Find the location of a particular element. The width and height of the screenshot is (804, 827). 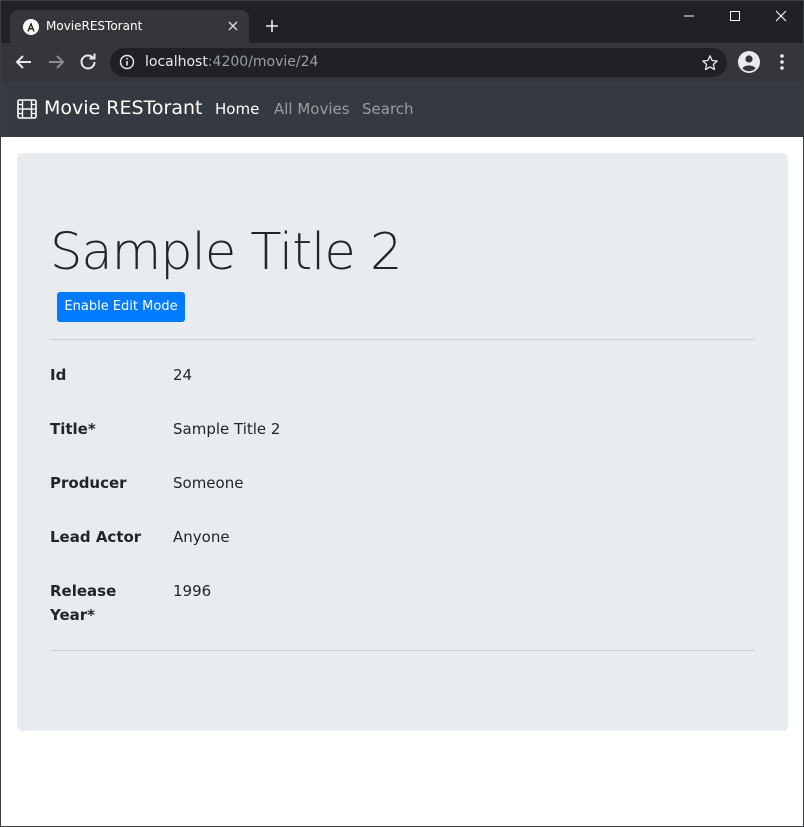

brand-title: Movie RESTorant is located at coordinates (123, 108).